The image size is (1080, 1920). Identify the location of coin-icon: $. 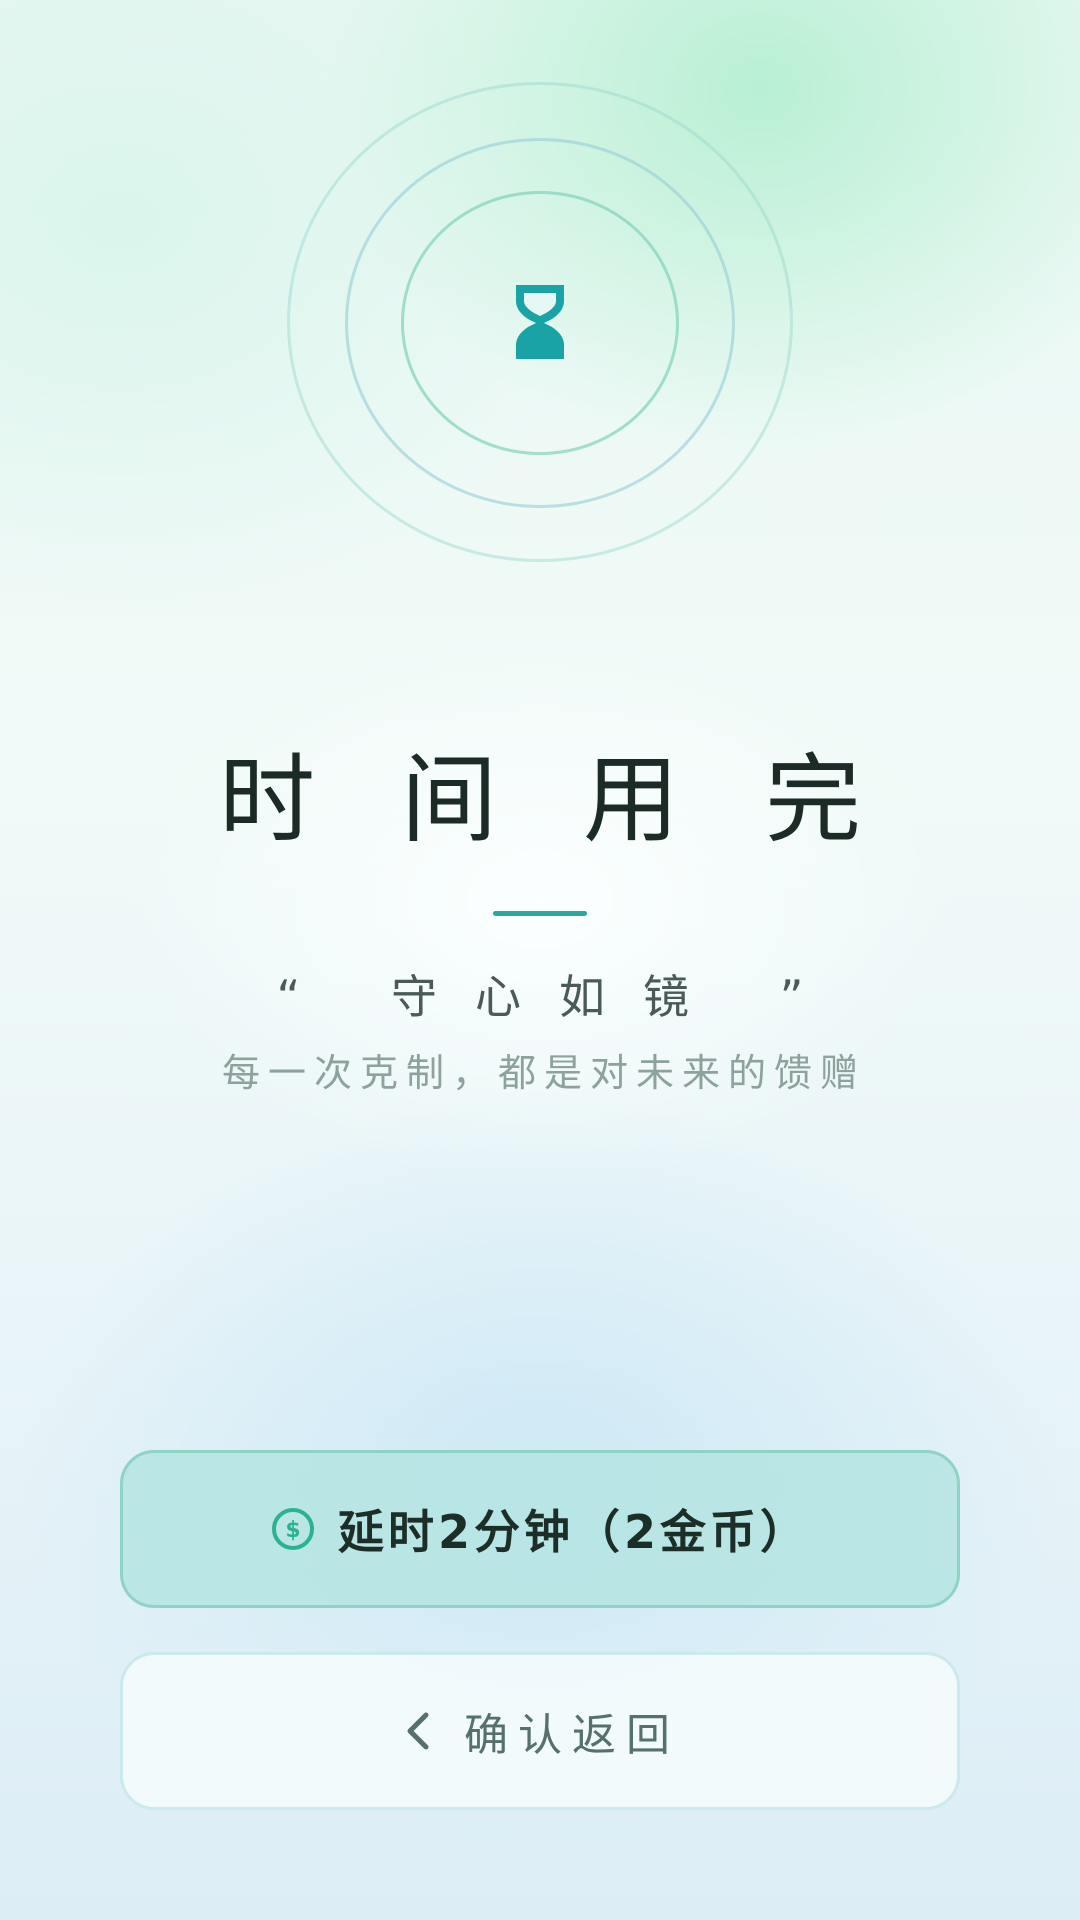
(292, 1529).